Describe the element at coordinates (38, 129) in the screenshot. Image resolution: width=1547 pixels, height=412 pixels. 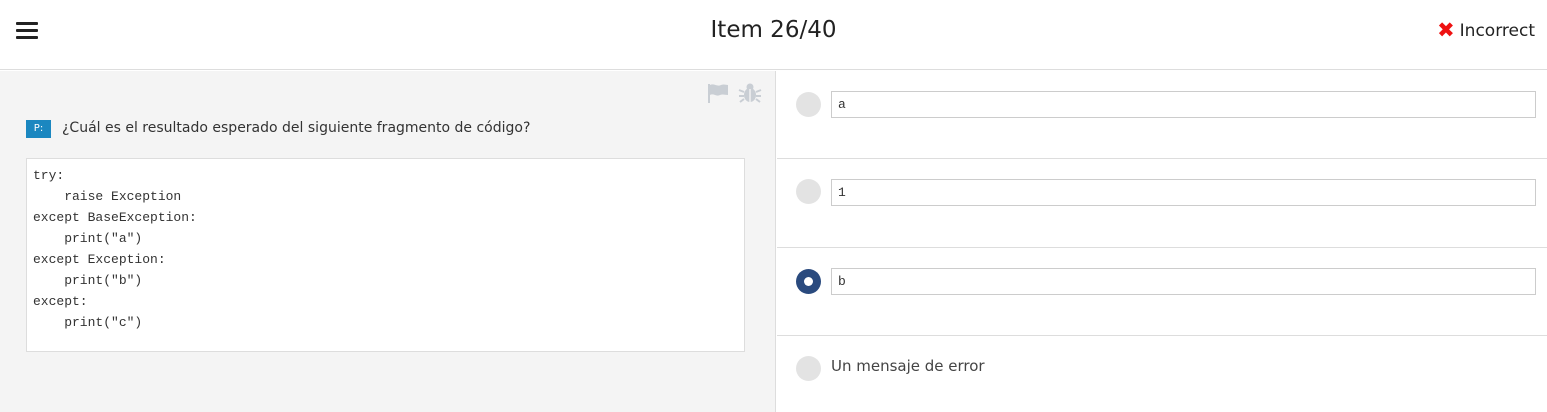
I see `question-badge: P:` at that location.